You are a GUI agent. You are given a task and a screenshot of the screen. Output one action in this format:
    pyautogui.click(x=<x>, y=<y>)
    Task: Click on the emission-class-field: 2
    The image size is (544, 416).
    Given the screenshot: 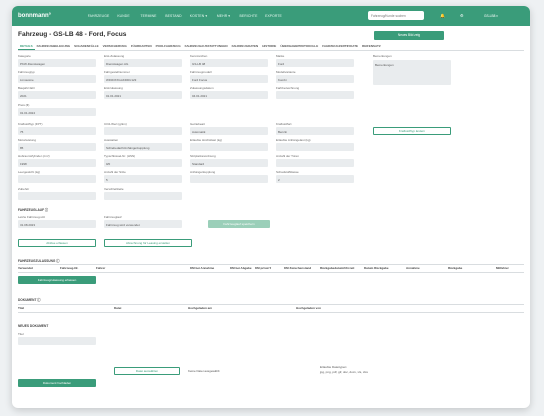 What is the action you would take?
    pyautogui.click(x=315, y=179)
    